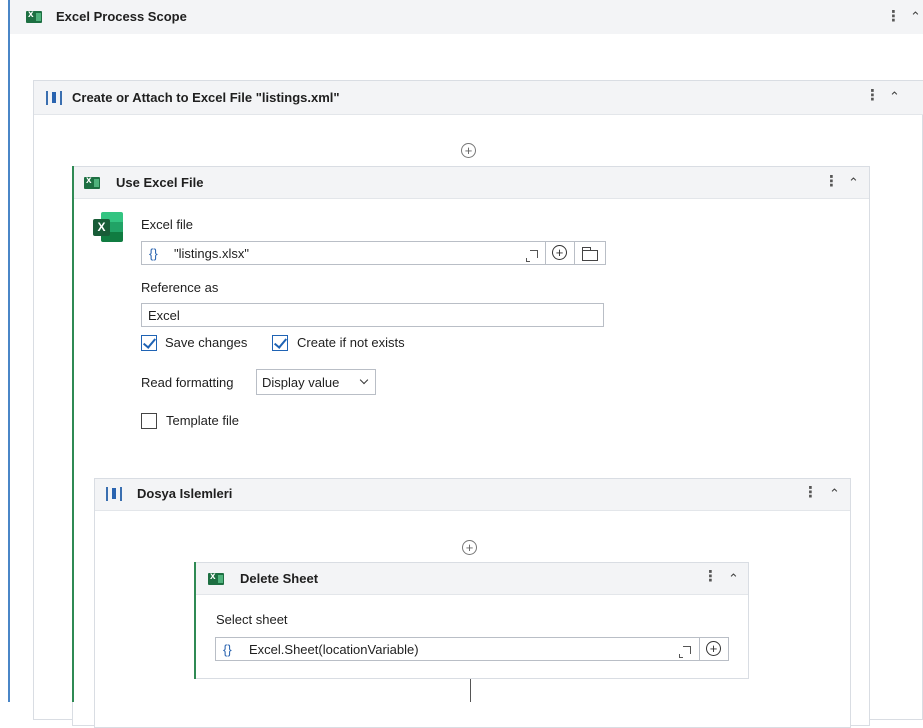 This screenshot has width=923, height=728. What do you see at coordinates (160, 182) in the screenshot?
I see `use-excel-file-title: Use Excel File` at bounding box center [160, 182].